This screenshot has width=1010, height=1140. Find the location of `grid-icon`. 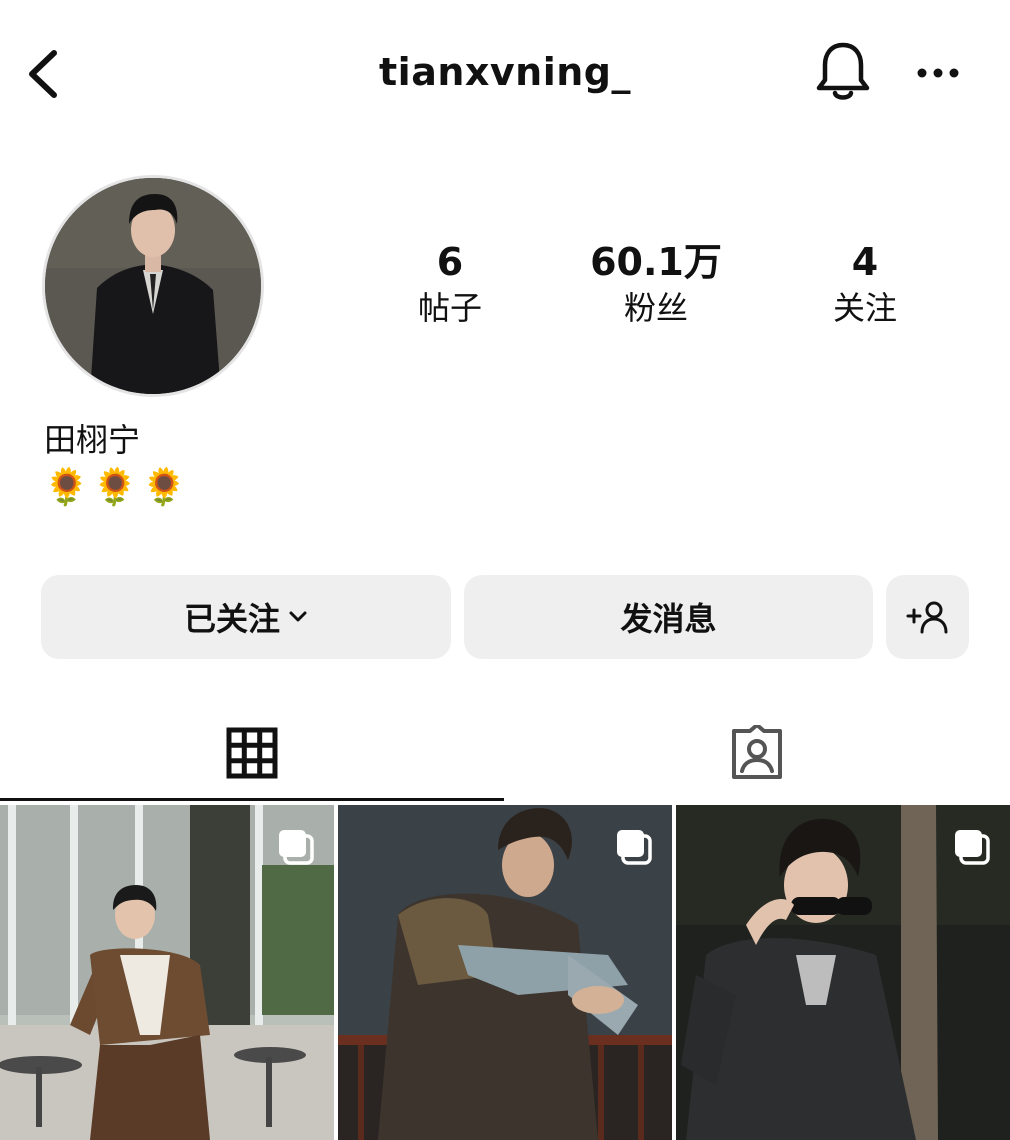

grid-icon is located at coordinates (252, 752).